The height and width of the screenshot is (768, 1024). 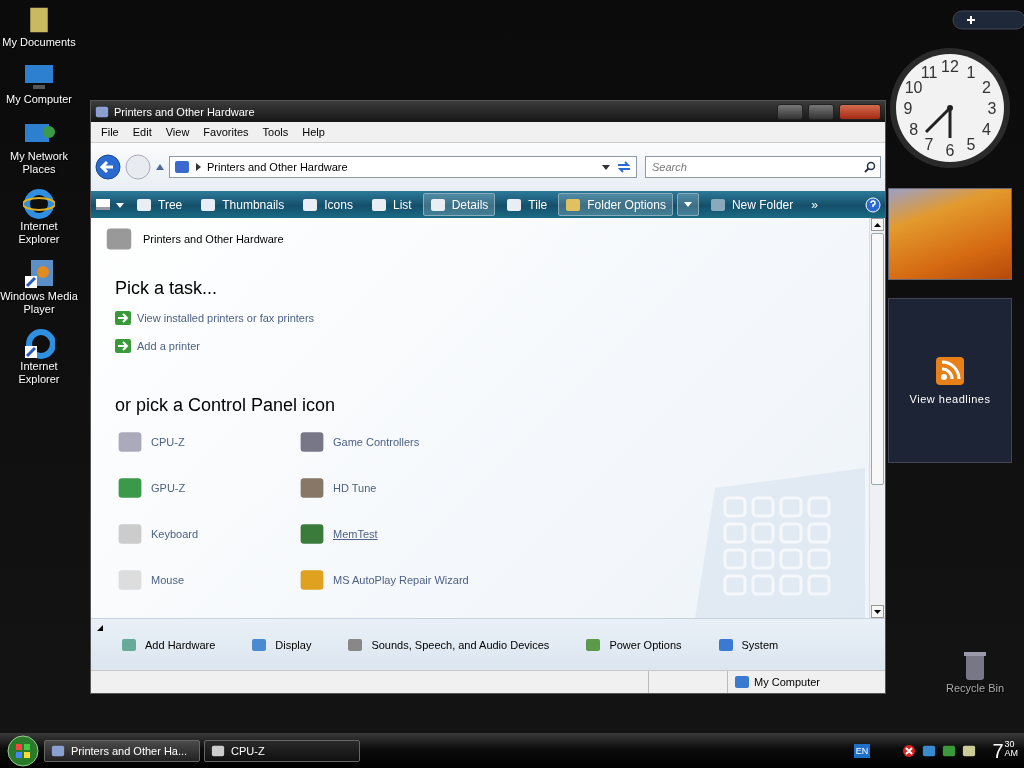 What do you see at coordinates (633, 644) in the screenshot?
I see `see-also-link: Power Options` at bounding box center [633, 644].